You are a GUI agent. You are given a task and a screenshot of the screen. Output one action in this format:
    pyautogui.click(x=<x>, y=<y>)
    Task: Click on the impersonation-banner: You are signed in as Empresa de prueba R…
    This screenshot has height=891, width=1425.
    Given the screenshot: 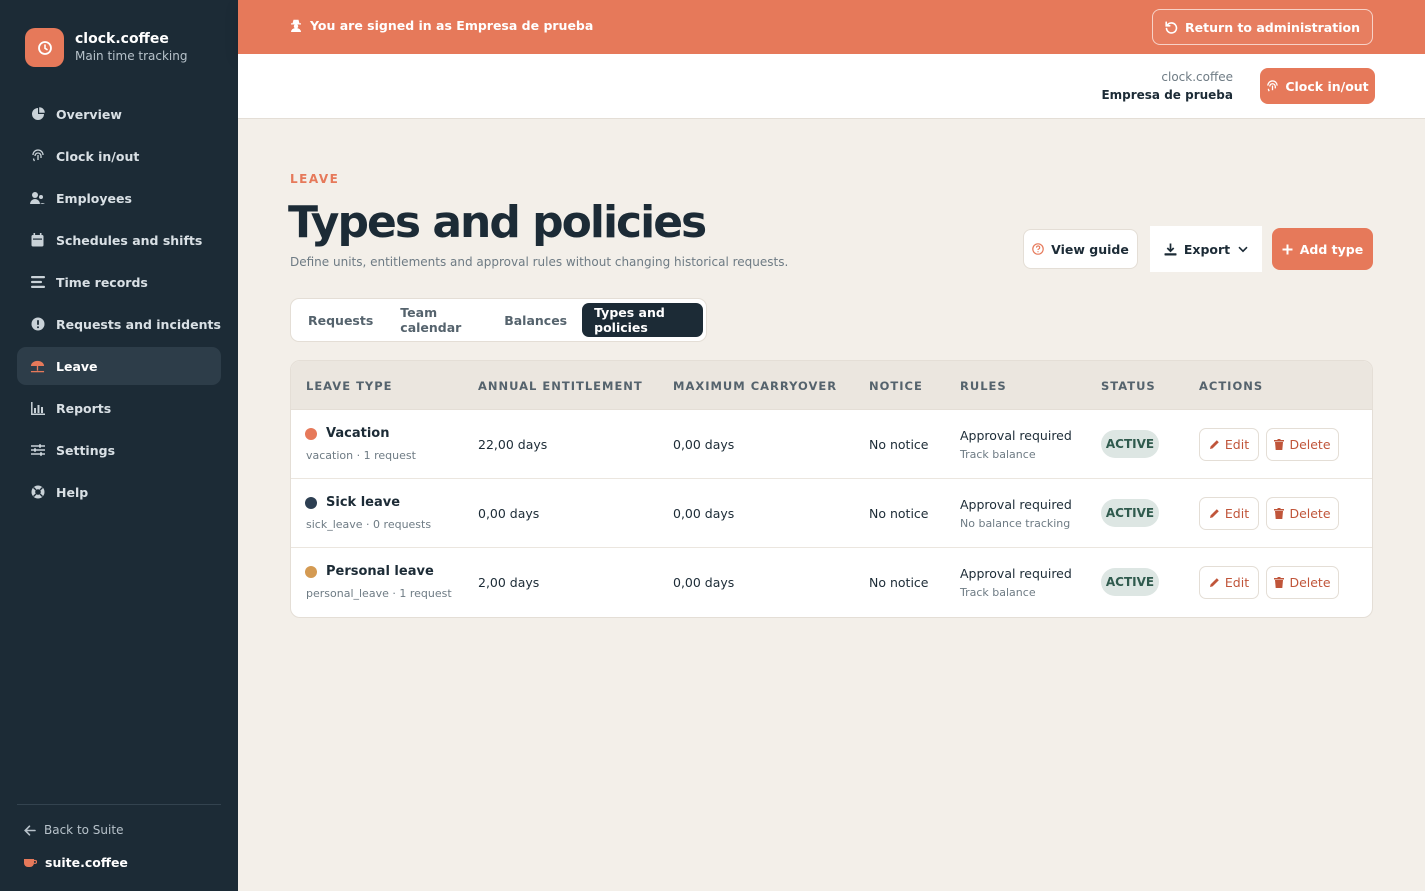 What is the action you would take?
    pyautogui.click(x=831, y=27)
    